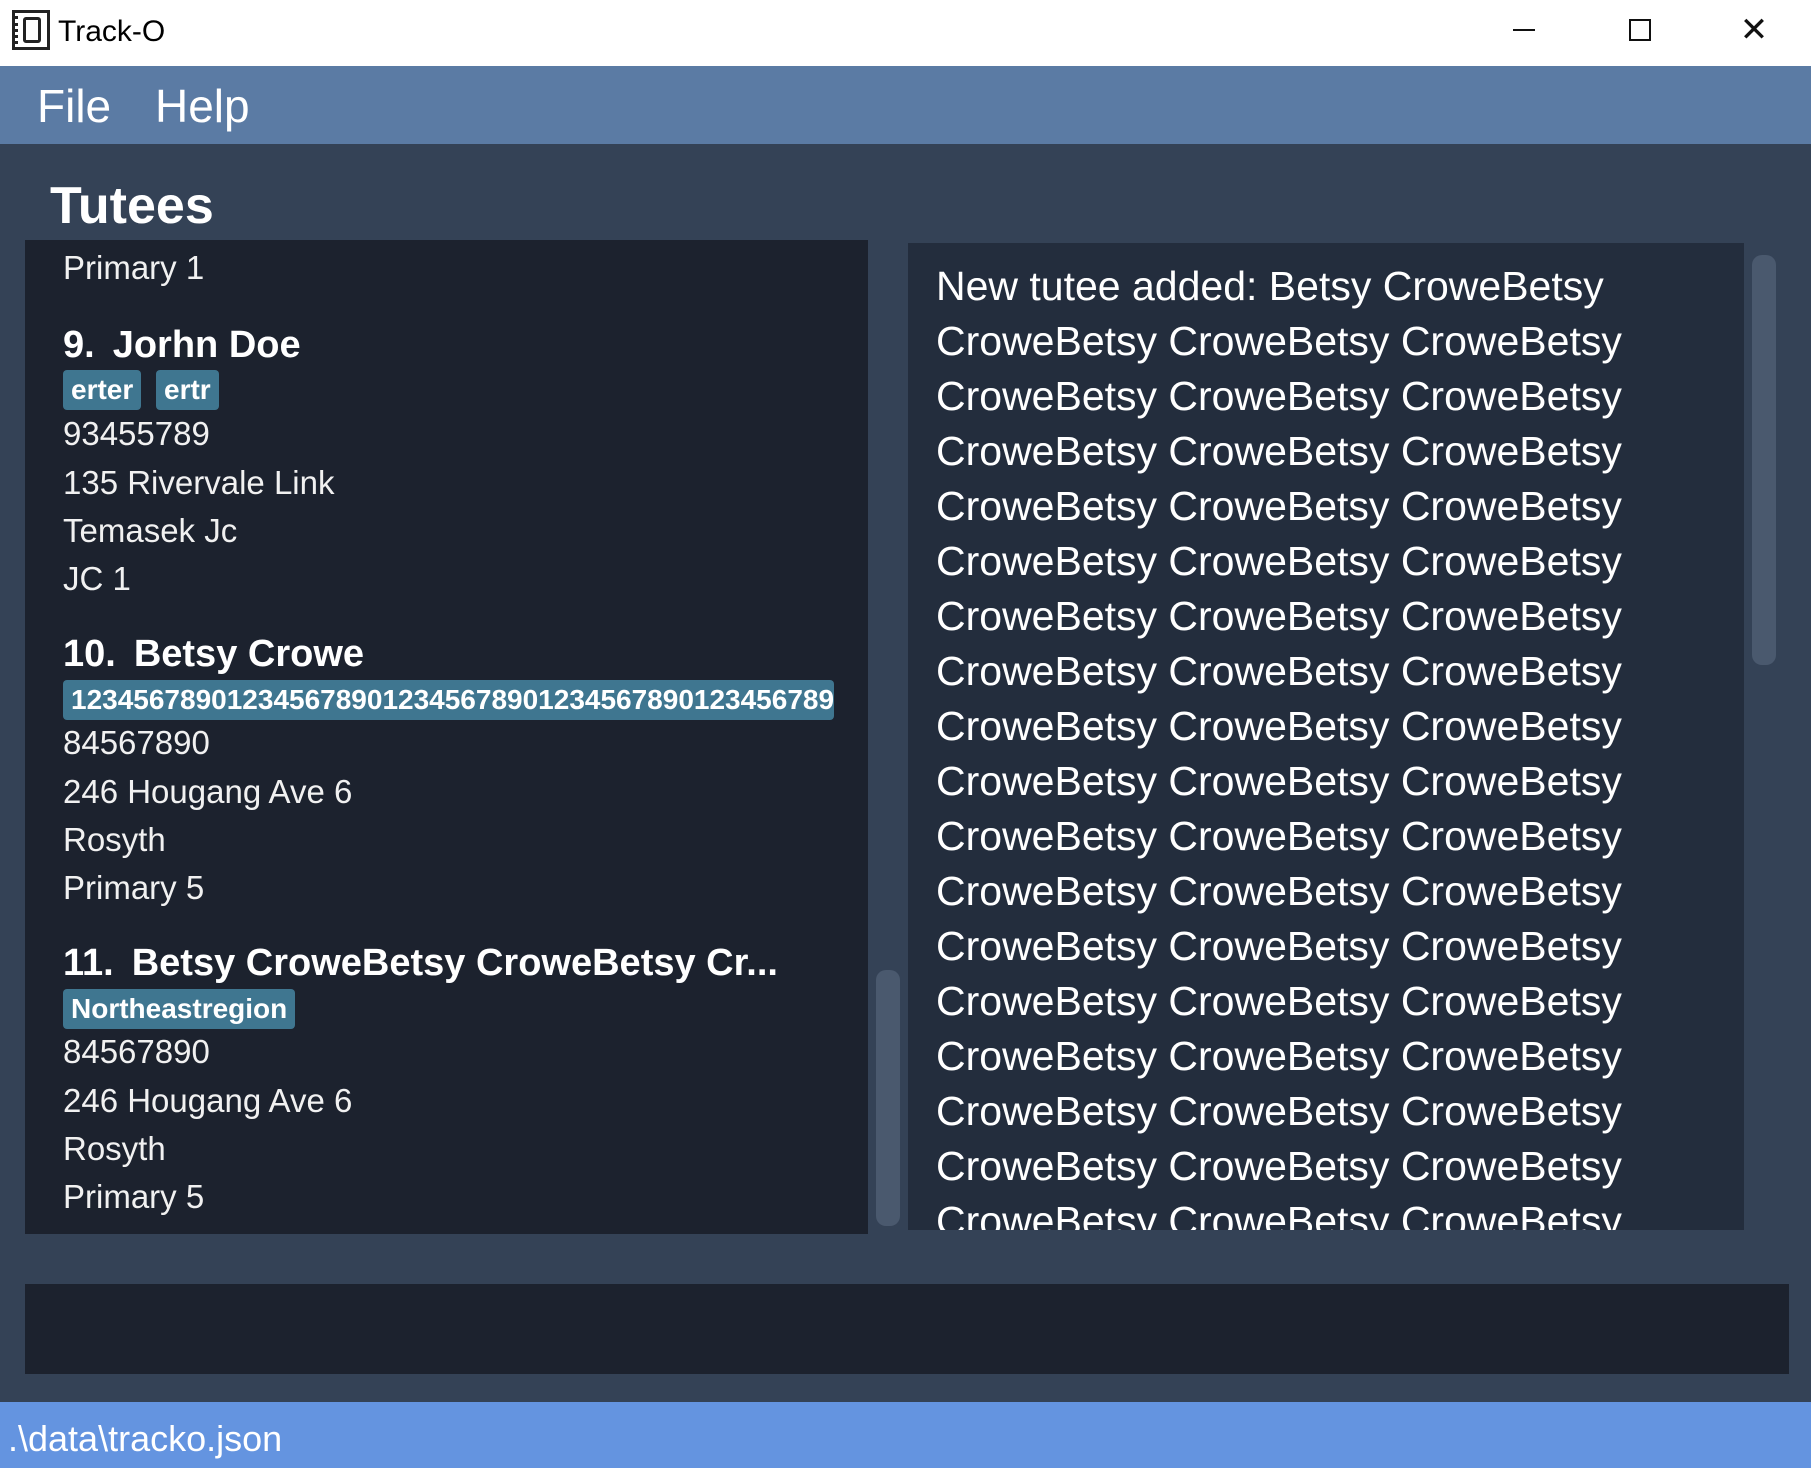 The width and height of the screenshot is (1811, 1468). What do you see at coordinates (150, 530) in the screenshot?
I see `tutee-school: Temasek Jc` at bounding box center [150, 530].